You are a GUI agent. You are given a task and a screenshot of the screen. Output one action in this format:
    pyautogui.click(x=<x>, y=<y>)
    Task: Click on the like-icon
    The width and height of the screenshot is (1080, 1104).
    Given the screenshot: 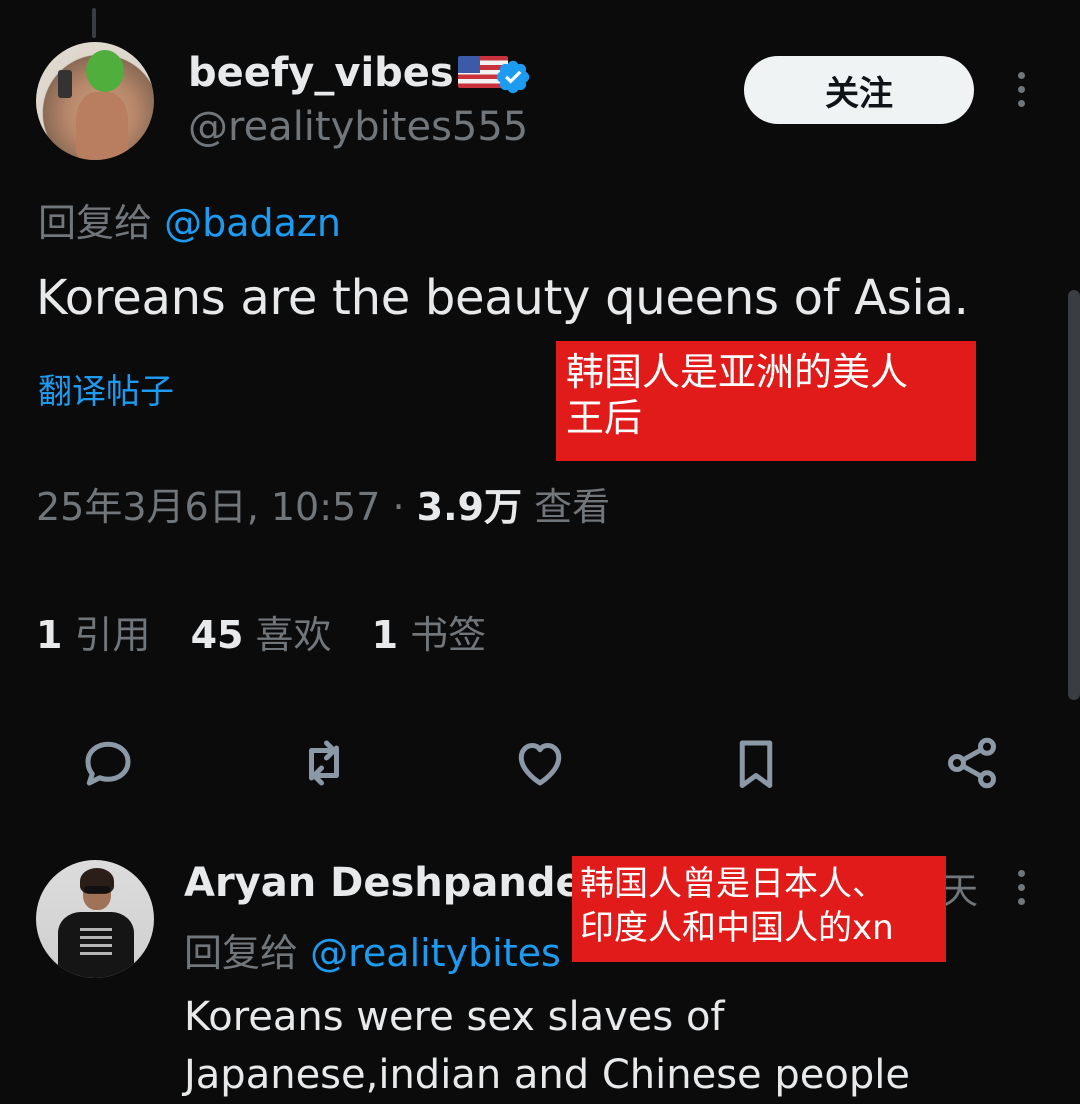 What is the action you would take?
    pyautogui.click(x=540, y=763)
    